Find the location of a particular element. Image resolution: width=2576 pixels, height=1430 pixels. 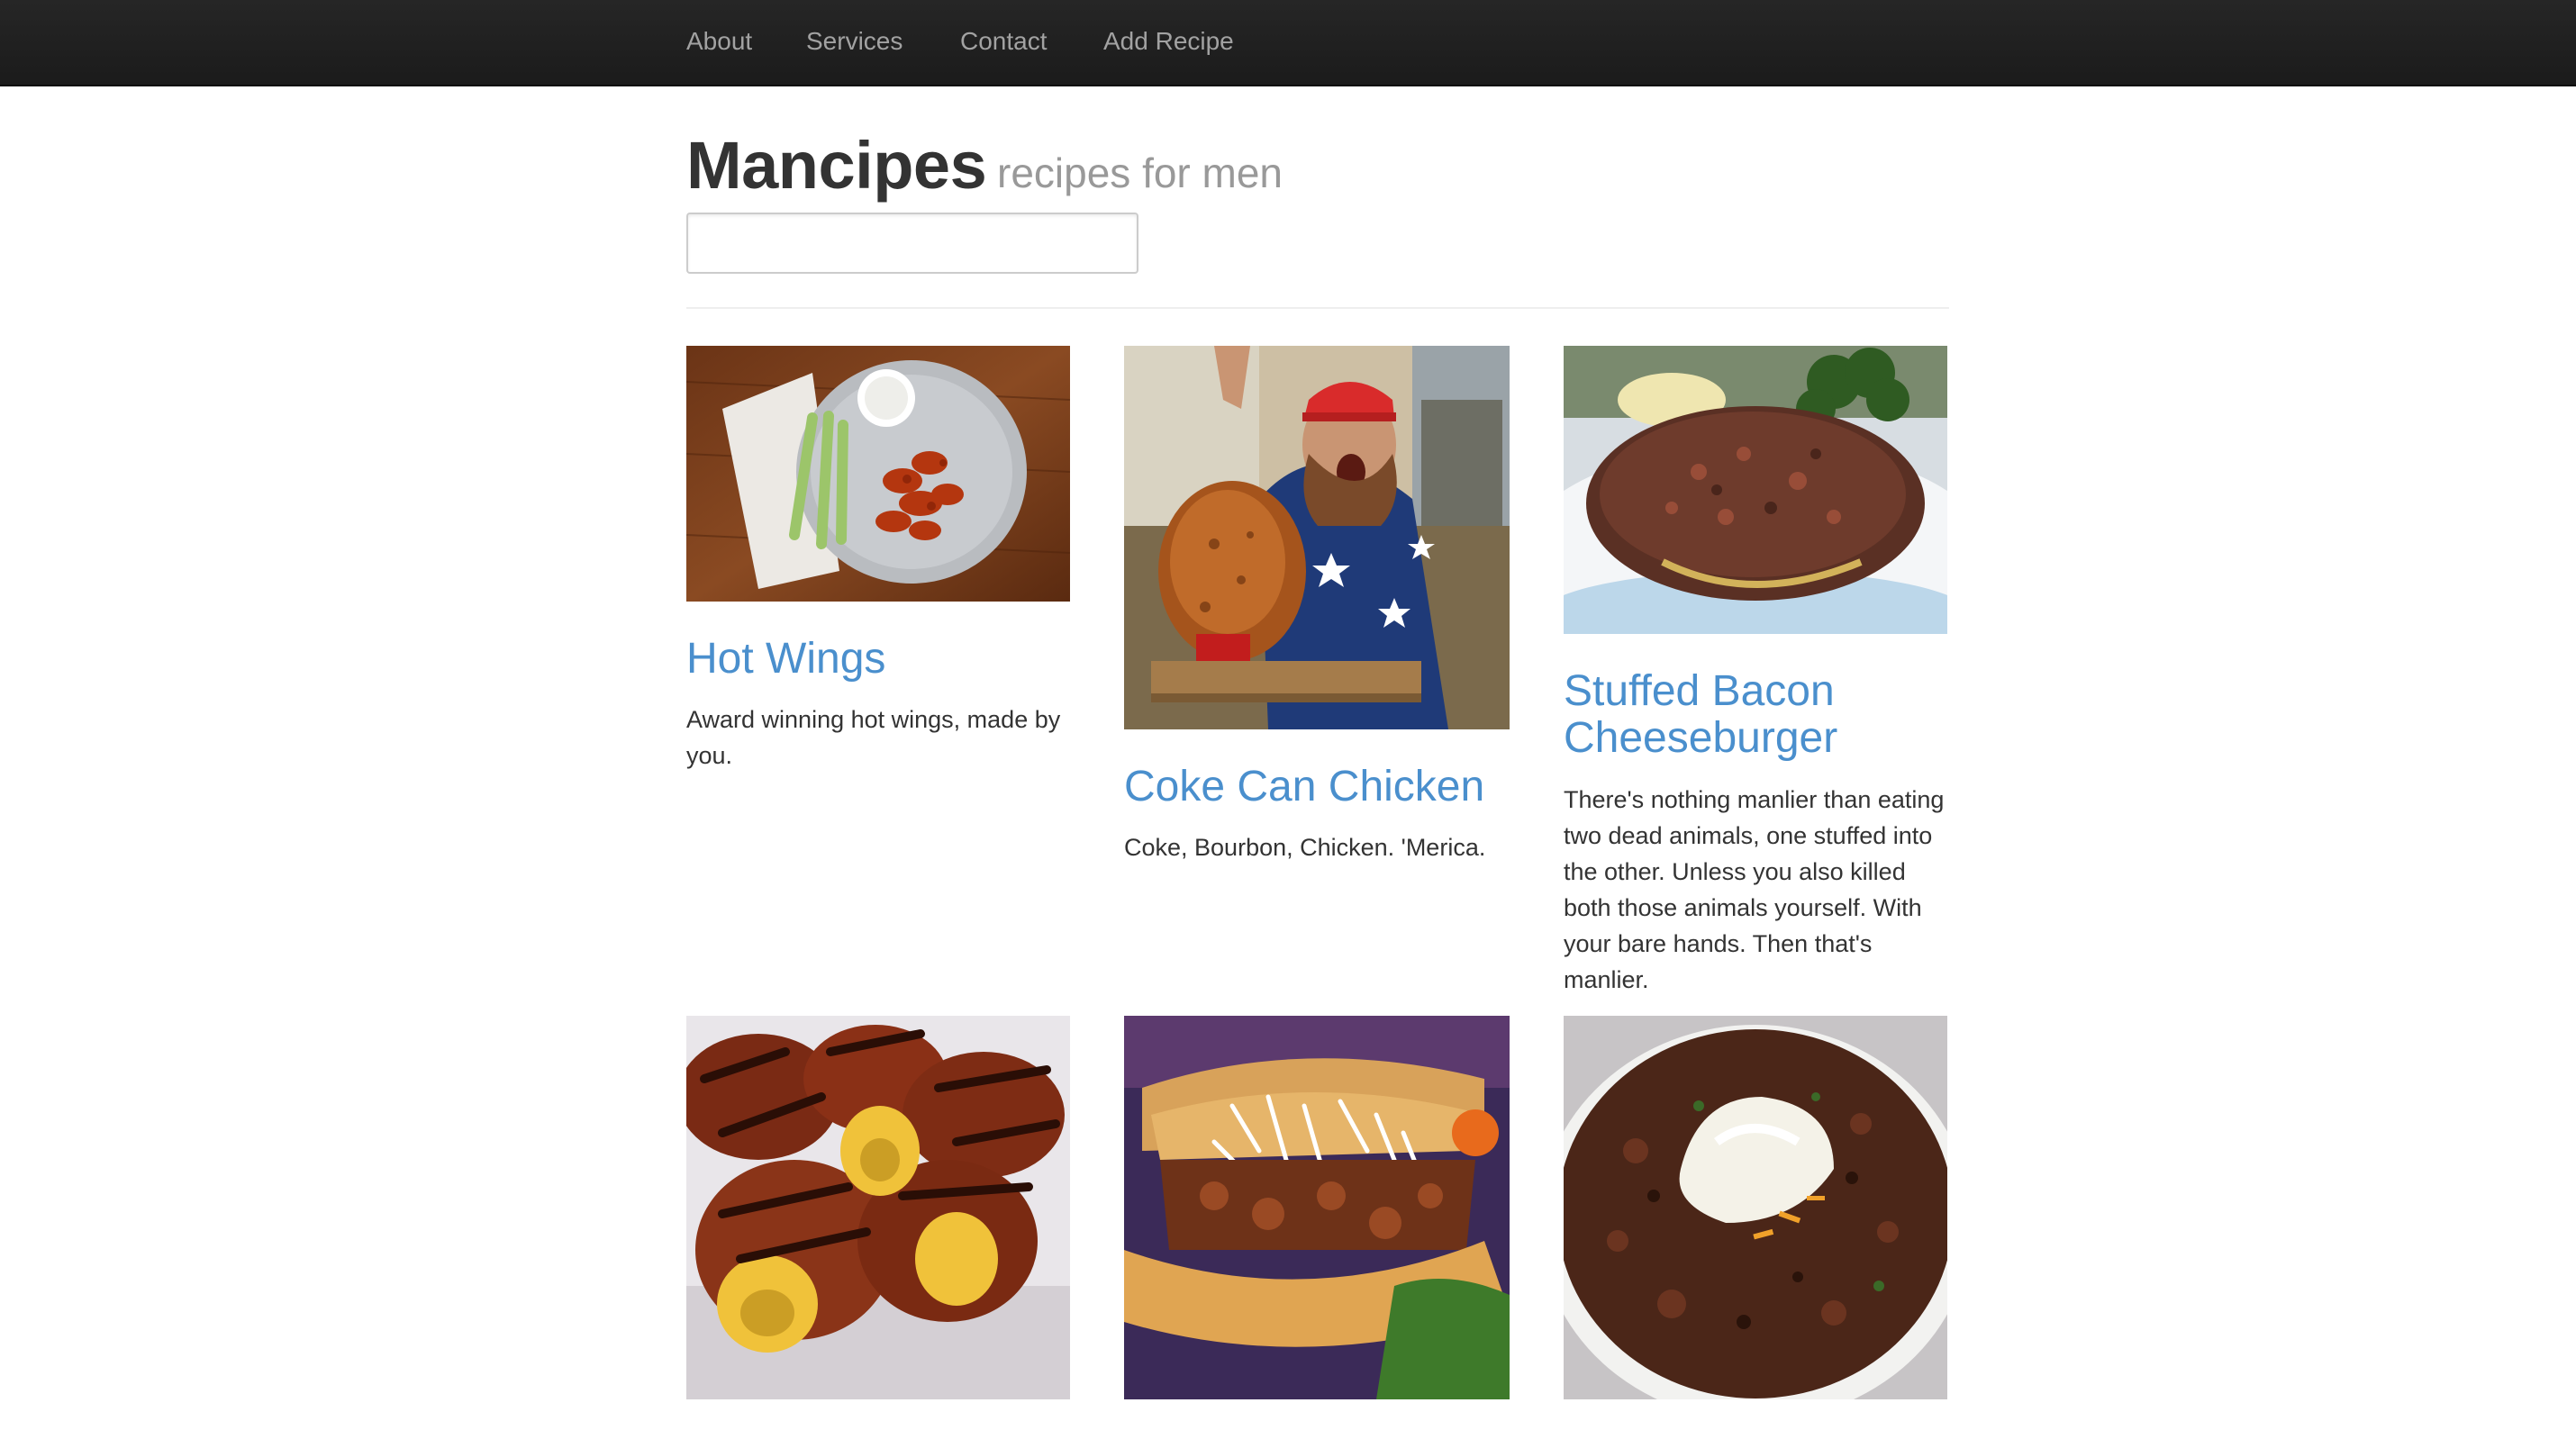

site-title: Mancipes is located at coordinates (836, 165).